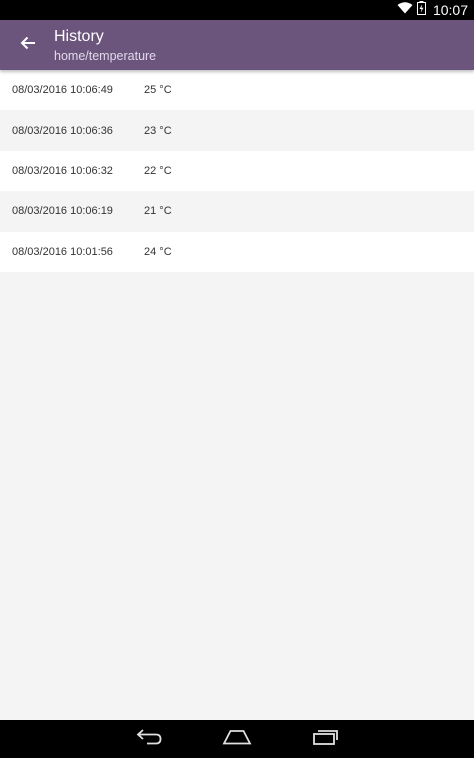 The height and width of the screenshot is (758, 474). I want to click on nav-home-button, so click(237, 739).